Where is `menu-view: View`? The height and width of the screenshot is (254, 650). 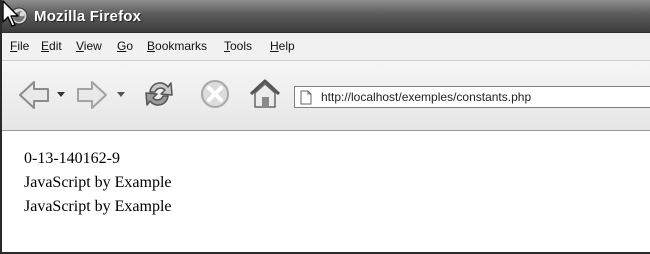
menu-view: View is located at coordinates (89, 46).